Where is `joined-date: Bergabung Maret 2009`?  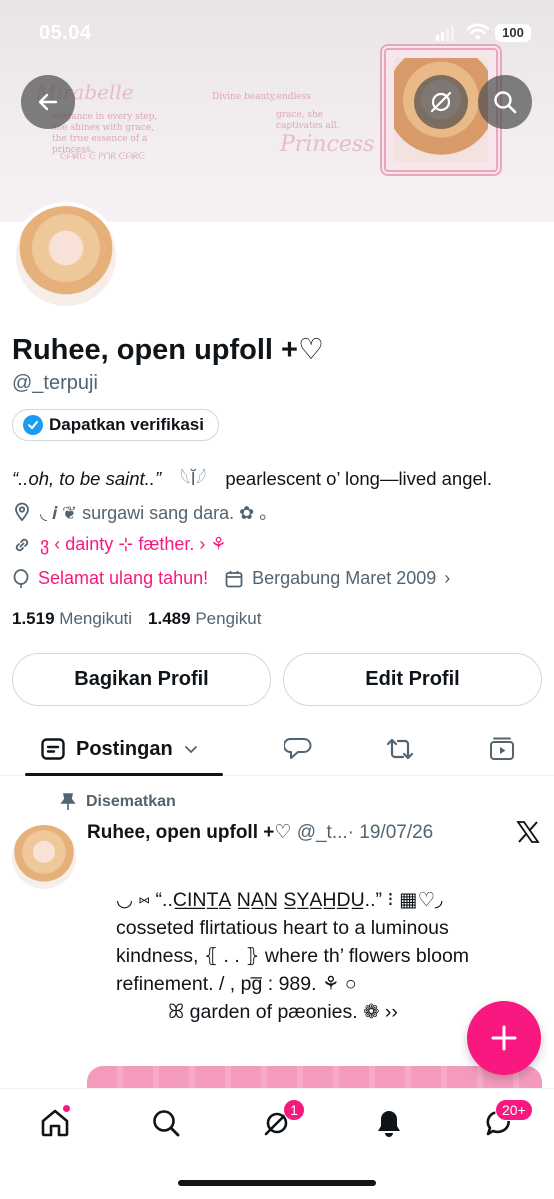
joined-date: Bergabung Maret 2009 is located at coordinates (344, 578).